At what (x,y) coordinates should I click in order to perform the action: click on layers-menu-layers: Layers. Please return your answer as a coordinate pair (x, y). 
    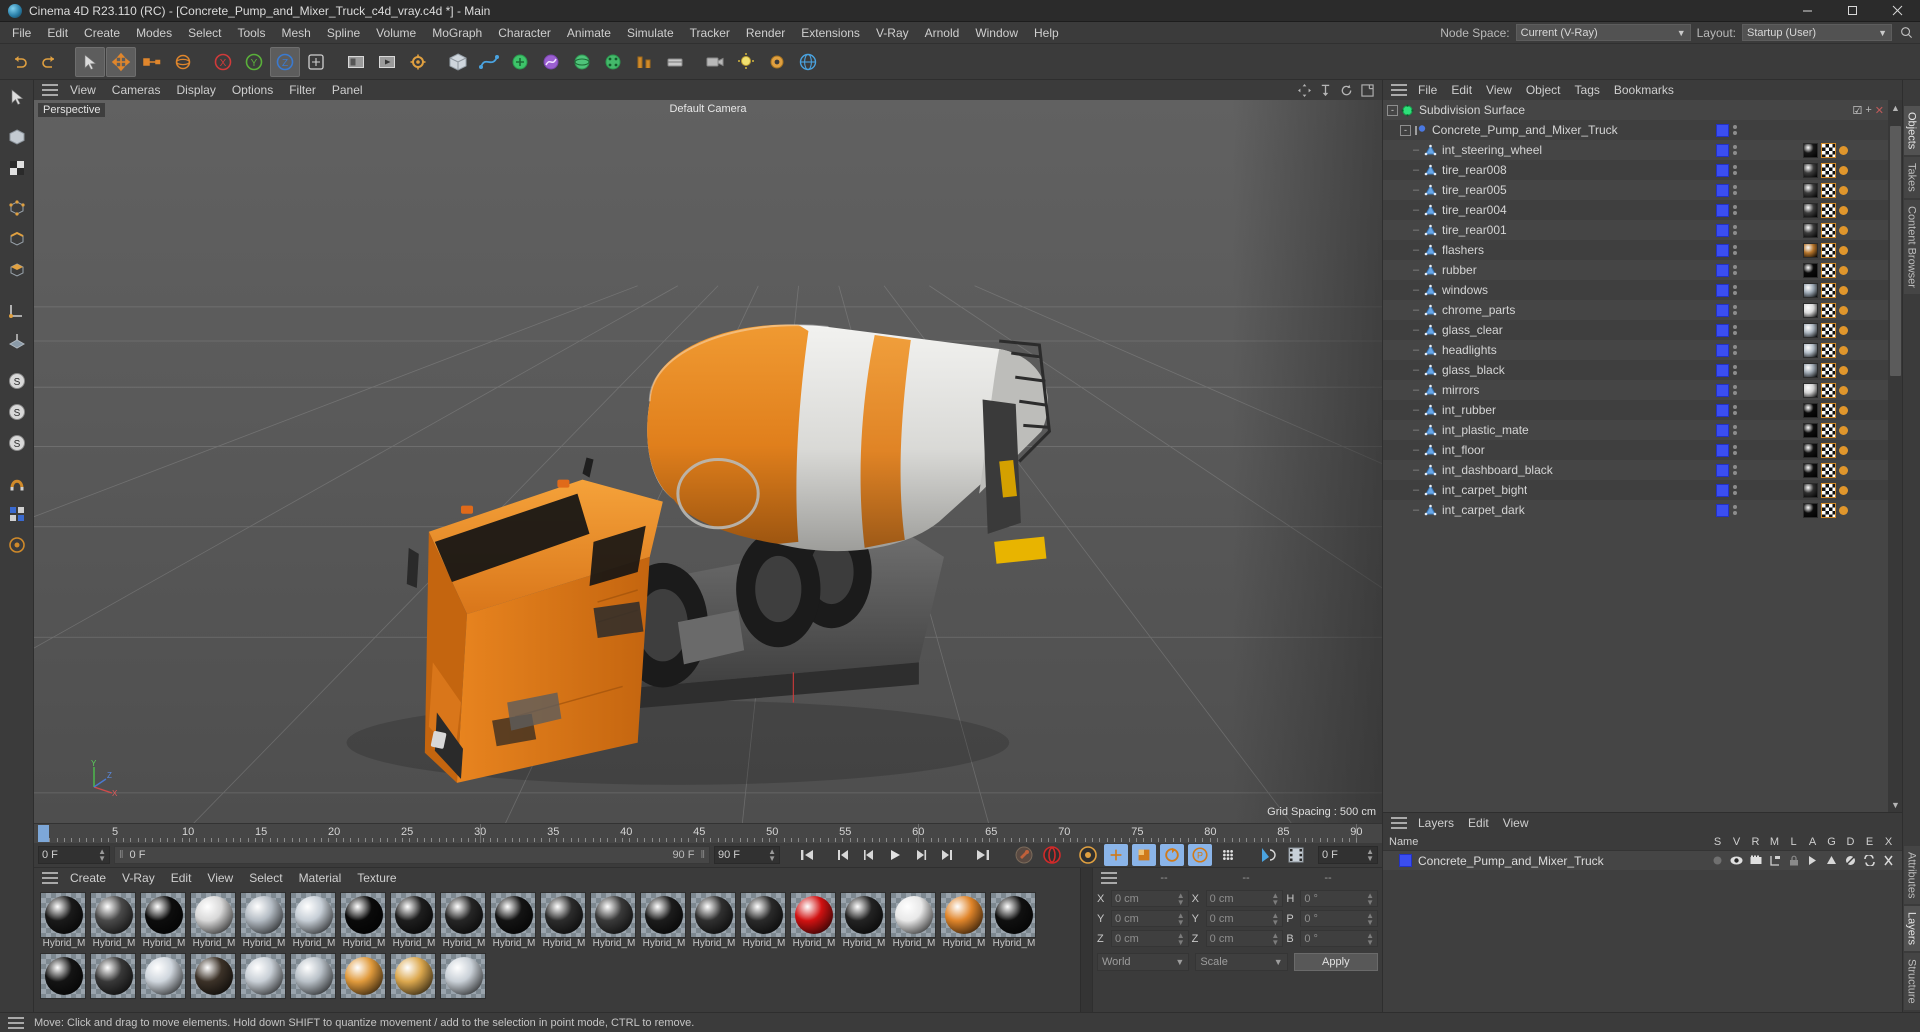
    Looking at the image, I should click on (1436, 823).